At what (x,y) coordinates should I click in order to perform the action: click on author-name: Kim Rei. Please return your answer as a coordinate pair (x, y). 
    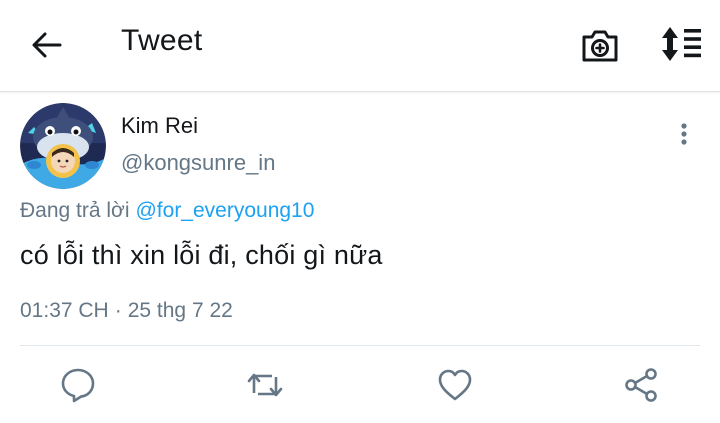
    Looking at the image, I should click on (159, 126).